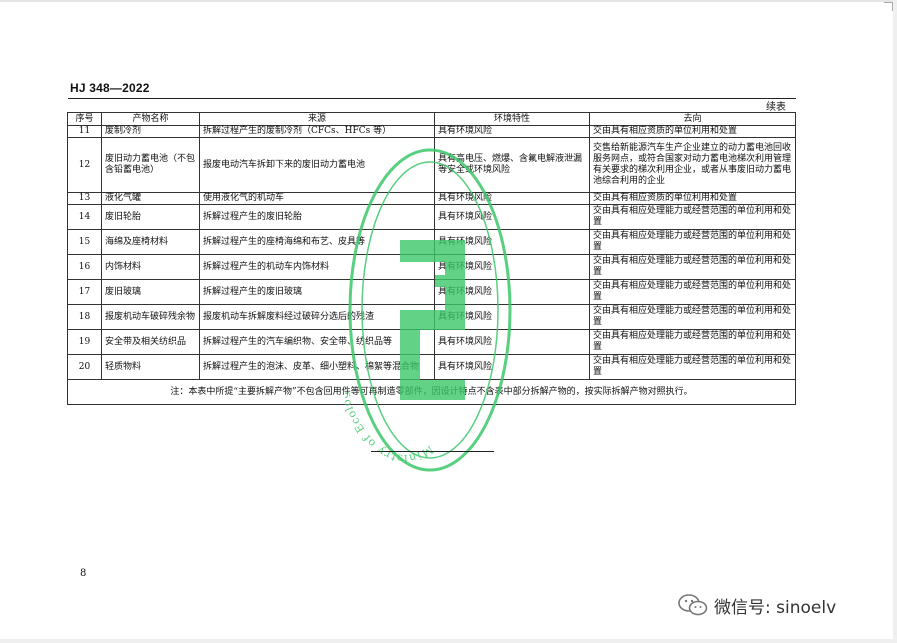  Describe the element at coordinates (150, 198) in the screenshot. I see `row-name: 液化气罐` at that location.